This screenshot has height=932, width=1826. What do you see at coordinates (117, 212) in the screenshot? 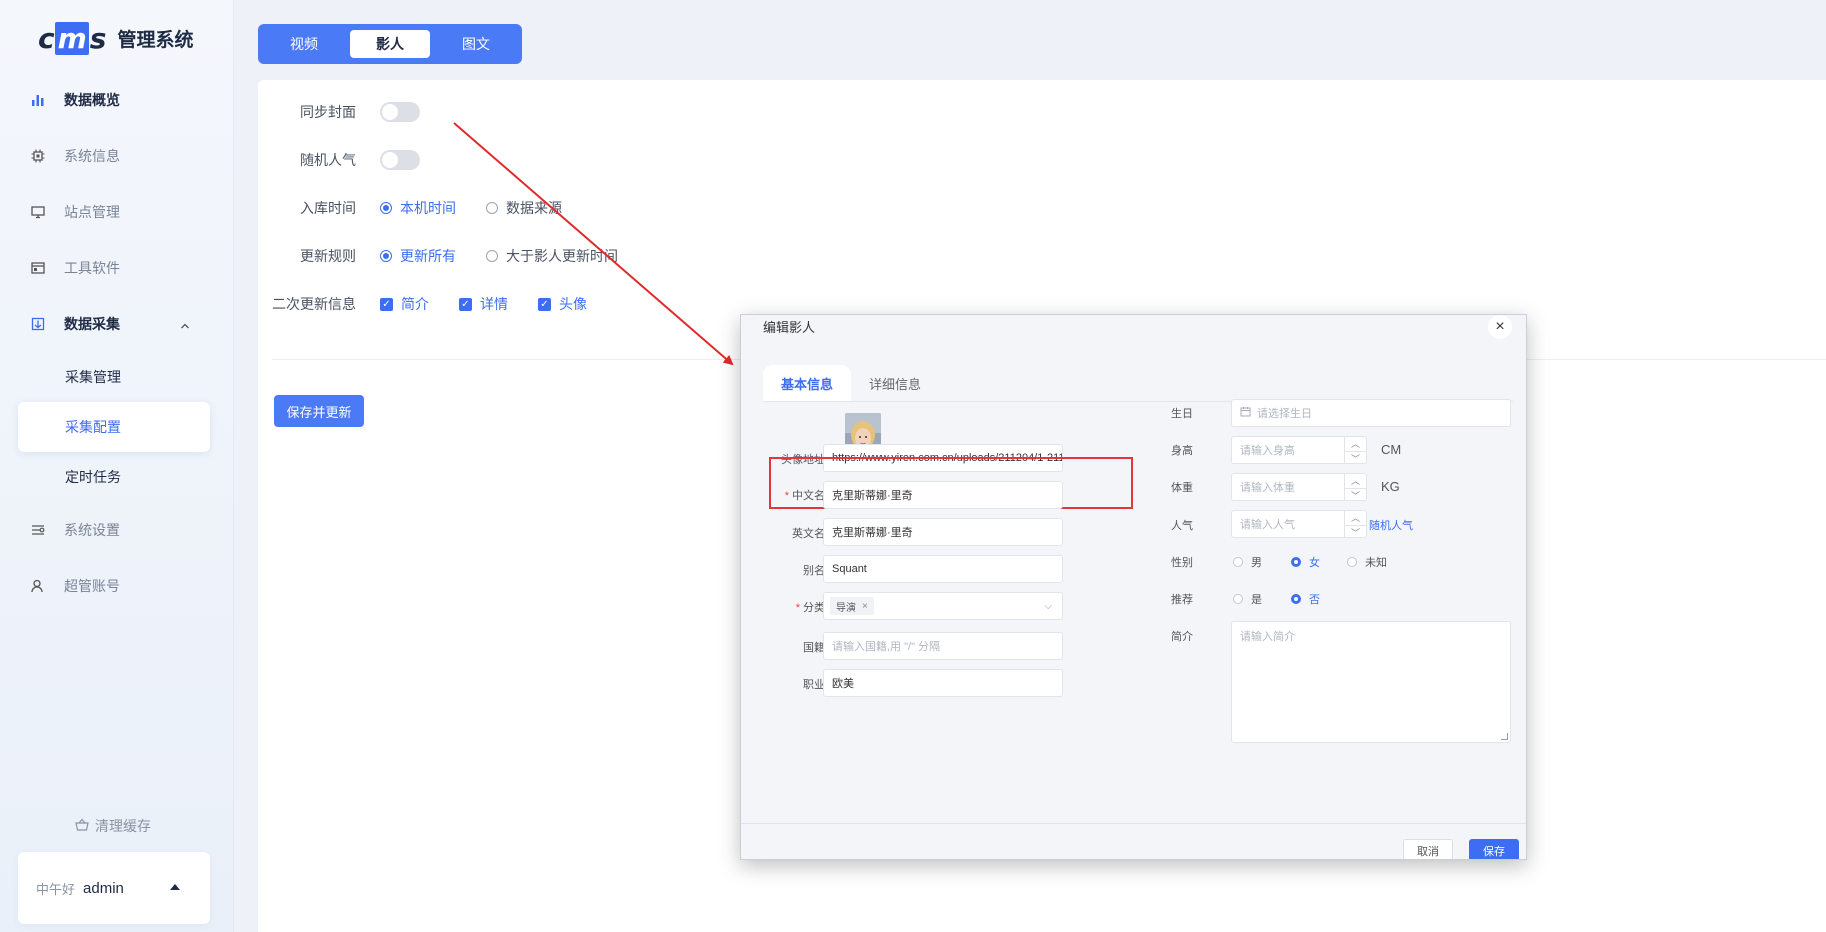
I see `sidebar-item-sites: 站点管理` at bounding box center [117, 212].